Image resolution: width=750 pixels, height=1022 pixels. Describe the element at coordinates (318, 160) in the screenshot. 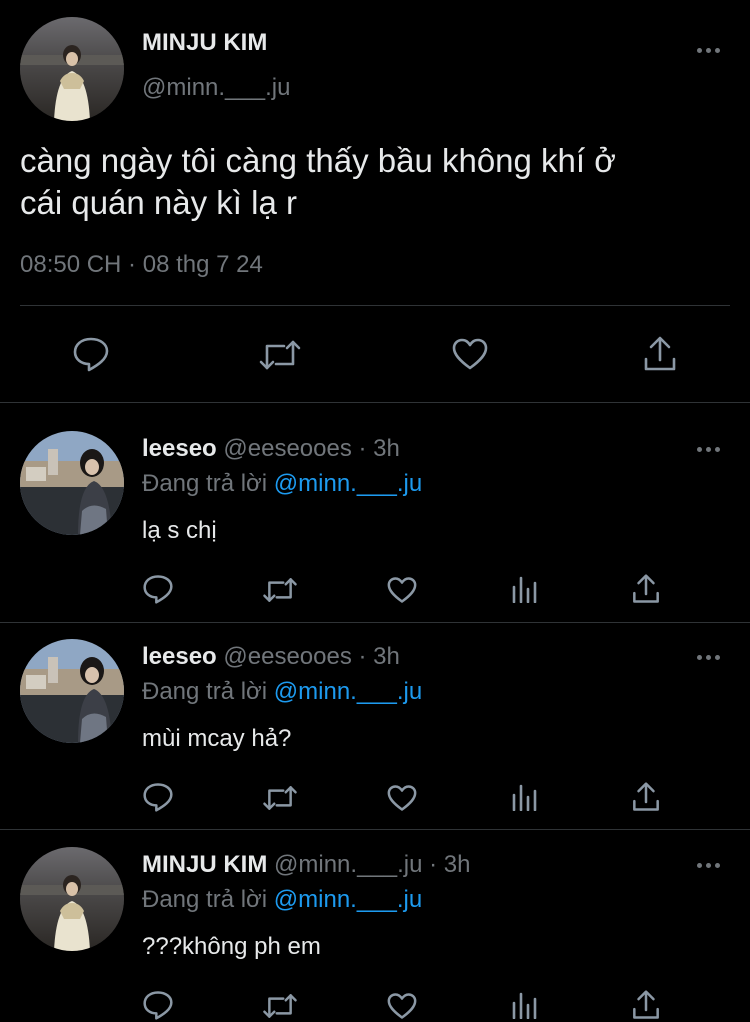

I see `tweet-text-line-1: càng ngày tôi càng thấy bầu không khí ở` at that location.